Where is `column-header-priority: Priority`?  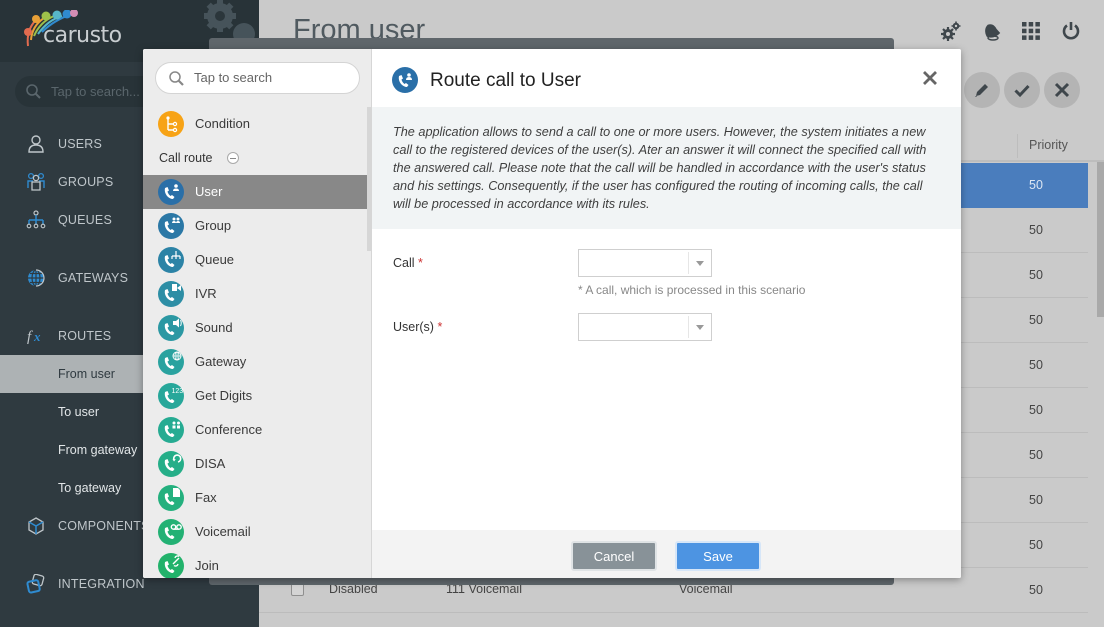
column-header-priority: Priority is located at coordinates (1048, 145).